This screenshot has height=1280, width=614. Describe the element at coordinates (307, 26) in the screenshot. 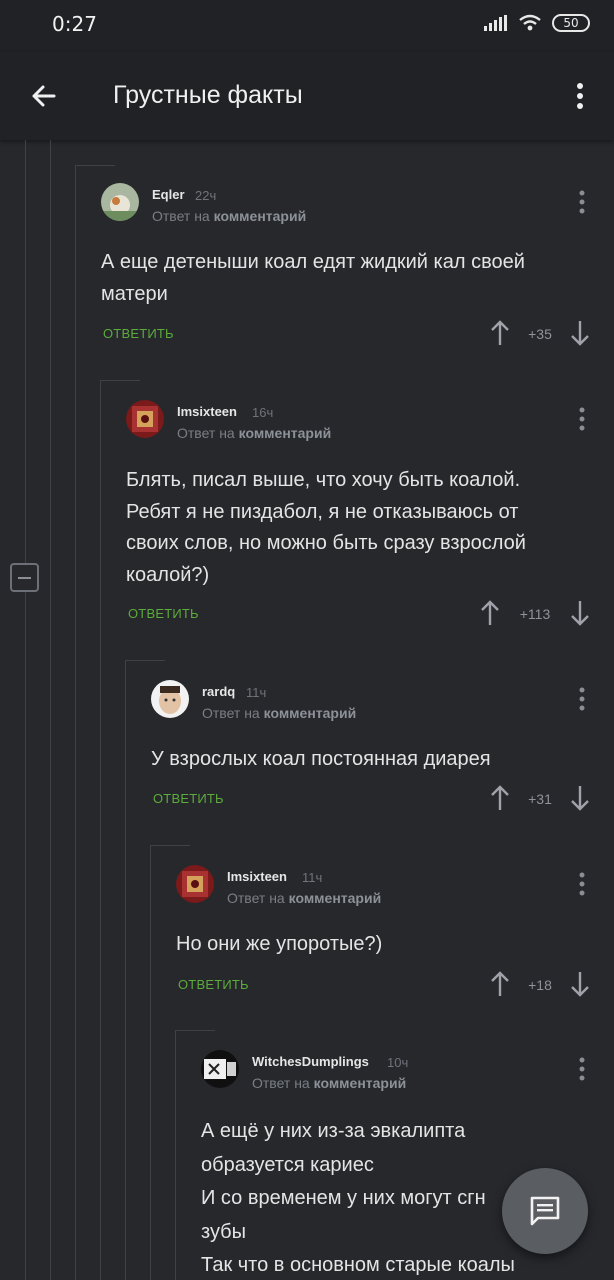

I see `status-bar: 0:27 50` at that location.